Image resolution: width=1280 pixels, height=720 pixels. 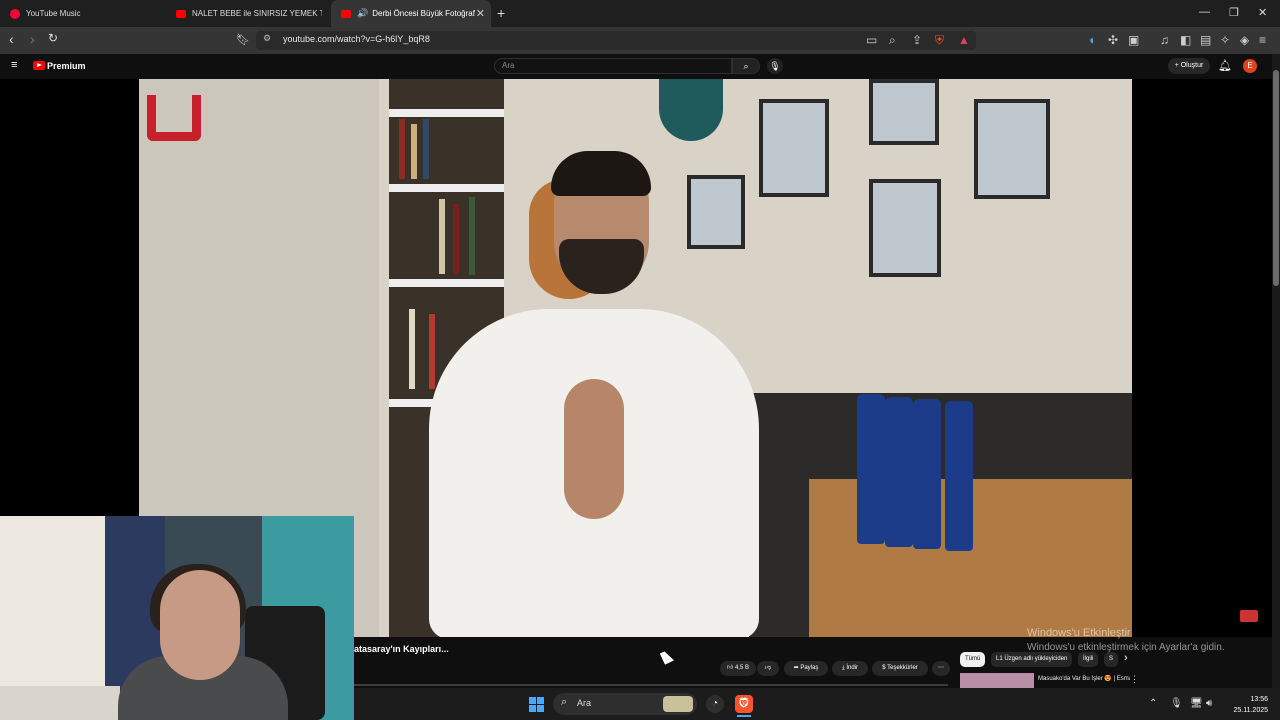 I want to click on youtube-music-icon, so click(x=15, y=13).